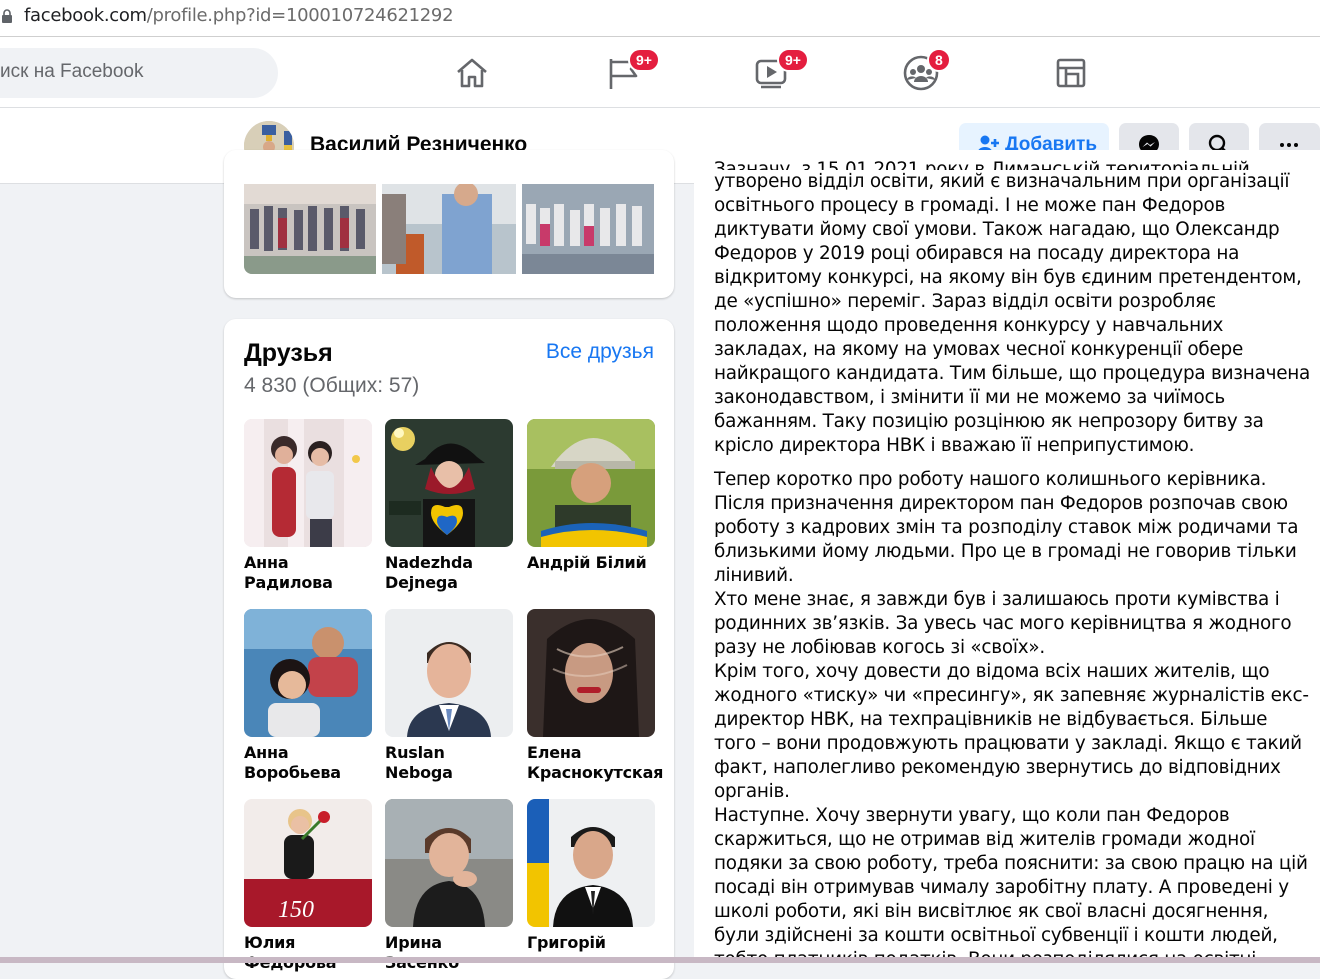 The height and width of the screenshot is (979, 1320). What do you see at coordinates (449, 953) in the screenshot?
I see `friend-name: Ирина Засенко` at bounding box center [449, 953].